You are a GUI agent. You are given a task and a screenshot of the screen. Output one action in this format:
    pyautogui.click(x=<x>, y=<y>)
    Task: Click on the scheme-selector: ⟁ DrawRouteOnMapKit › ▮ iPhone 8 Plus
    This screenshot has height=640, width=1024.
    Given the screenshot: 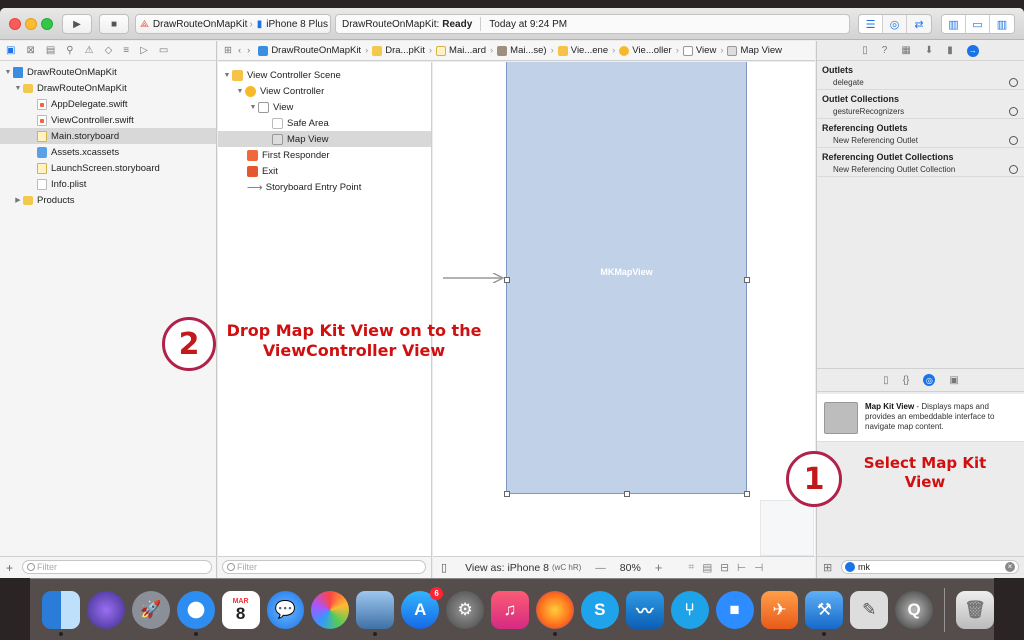 What is the action you would take?
    pyautogui.click(x=233, y=24)
    